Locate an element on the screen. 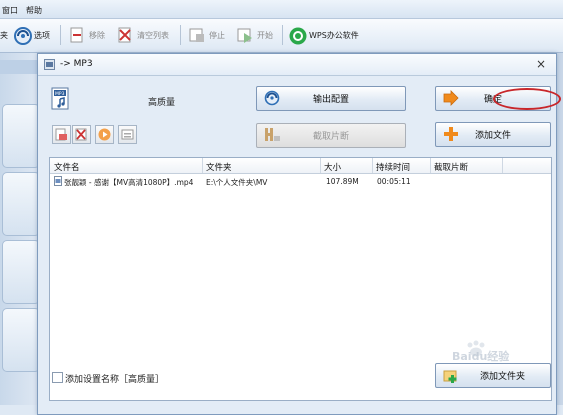 This screenshot has height=415, width=563. wps-icon is located at coordinates (297, 35).